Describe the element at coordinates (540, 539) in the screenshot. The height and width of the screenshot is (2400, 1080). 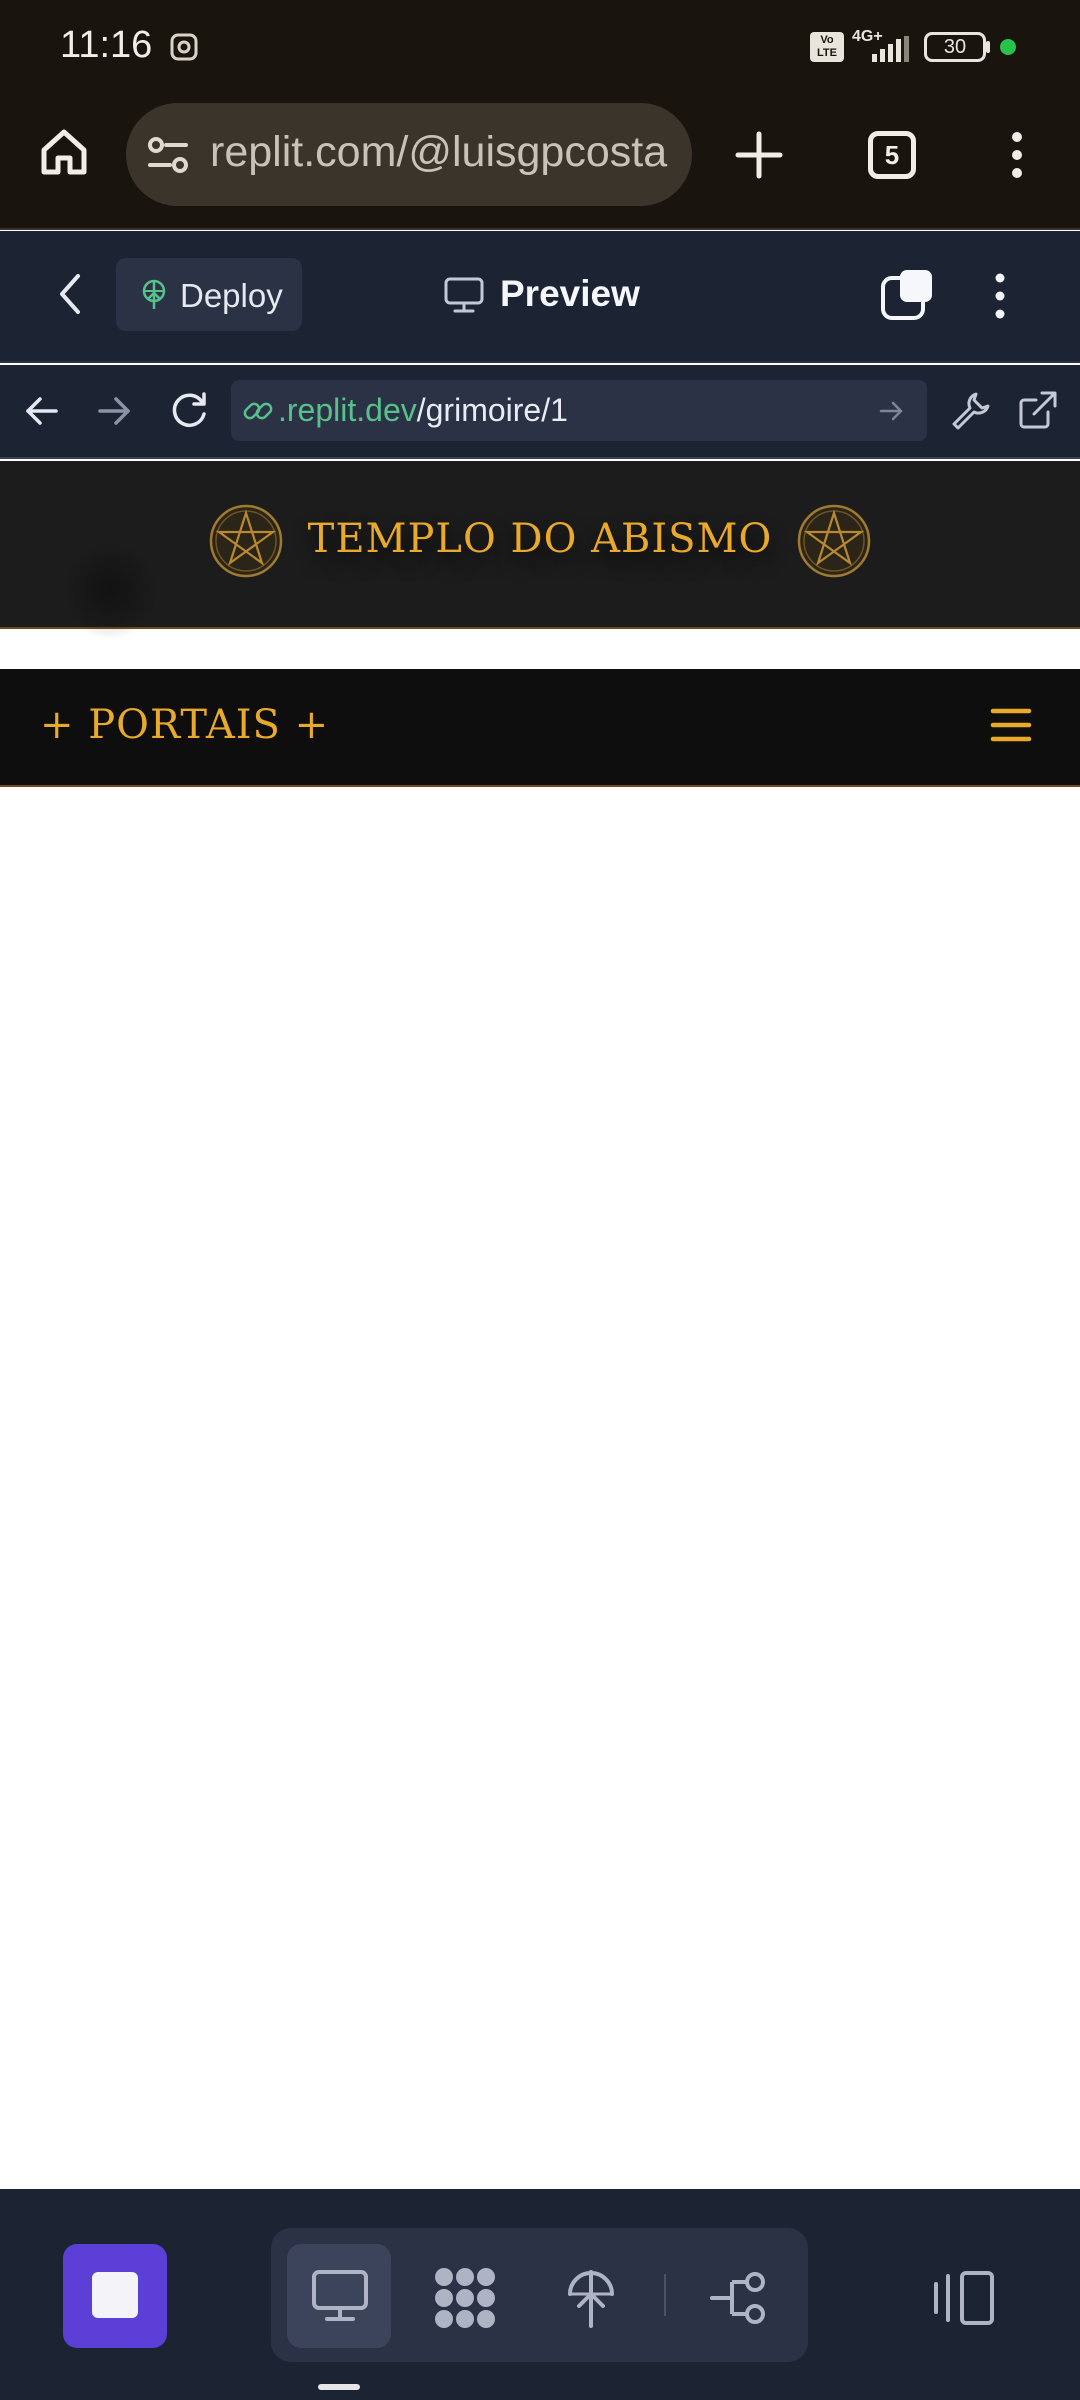
I see `site-title: TEMPLO DO ABISMO` at that location.